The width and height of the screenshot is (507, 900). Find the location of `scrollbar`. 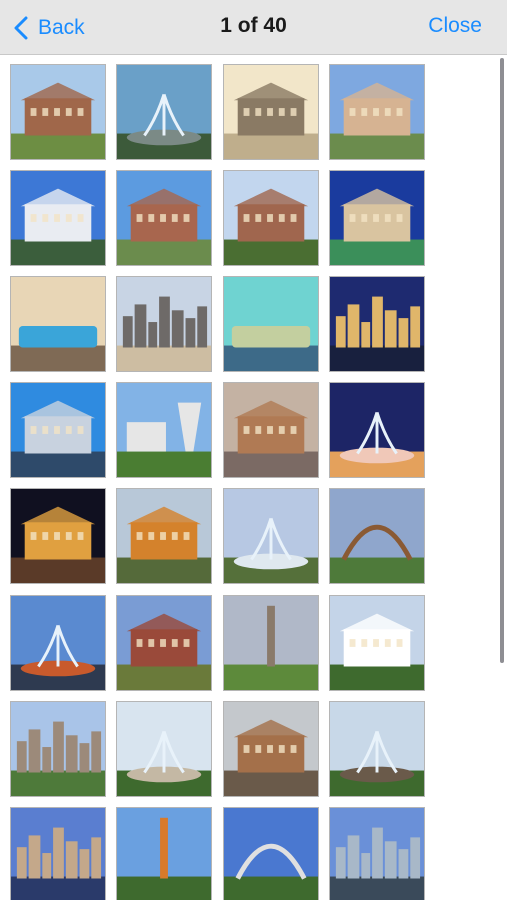

scrollbar is located at coordinates (502, 360).